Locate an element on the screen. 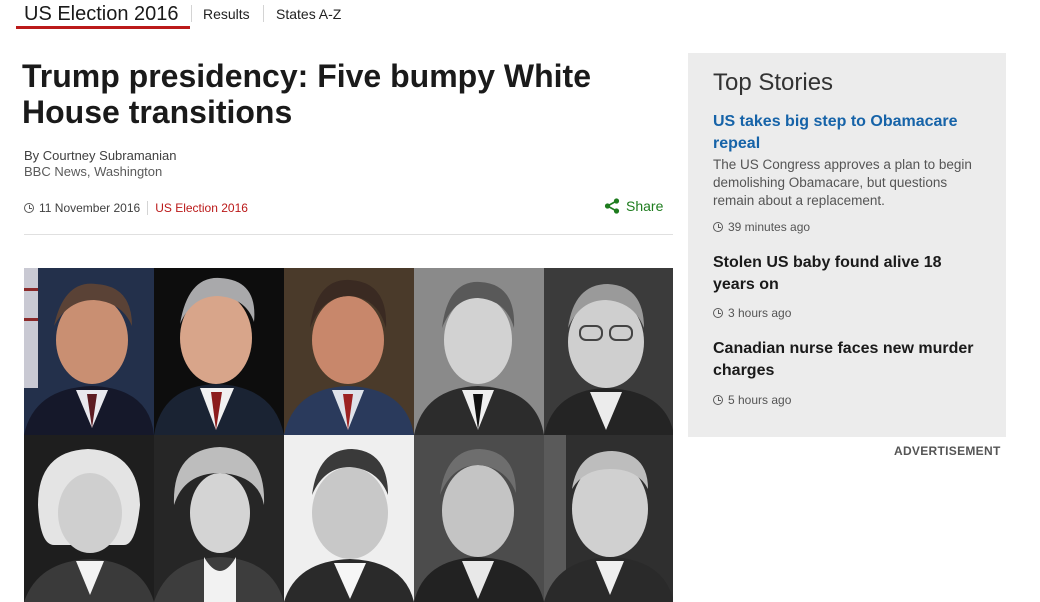 This screenshot has width=1040, height=602. share-button: Share is located at coordinates (633, 206).